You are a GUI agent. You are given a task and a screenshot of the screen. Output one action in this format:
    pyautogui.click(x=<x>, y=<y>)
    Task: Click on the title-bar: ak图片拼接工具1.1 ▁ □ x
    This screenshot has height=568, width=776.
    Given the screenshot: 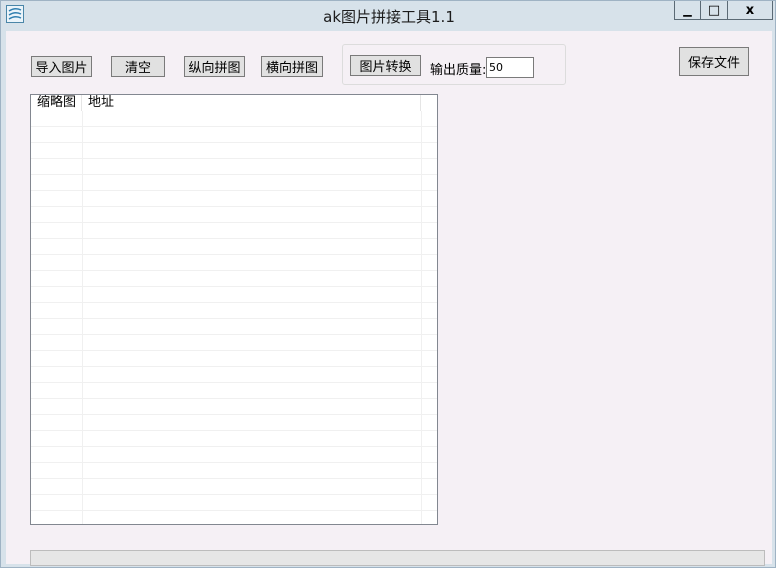 What is the action you would take?
    pyautogui.click(x=388, y=16)
    